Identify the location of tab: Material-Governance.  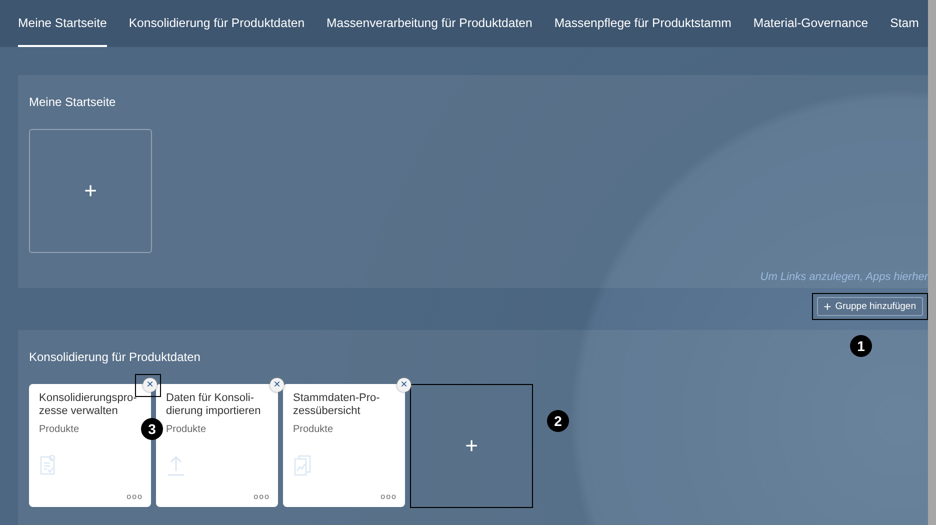
(810, 23).